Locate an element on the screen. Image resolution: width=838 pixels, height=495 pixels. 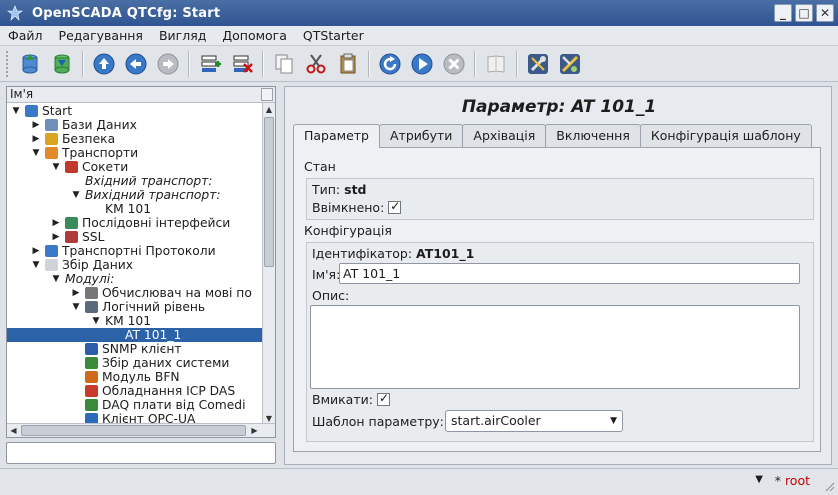
db-load-button is located at coordinates (30, 64).